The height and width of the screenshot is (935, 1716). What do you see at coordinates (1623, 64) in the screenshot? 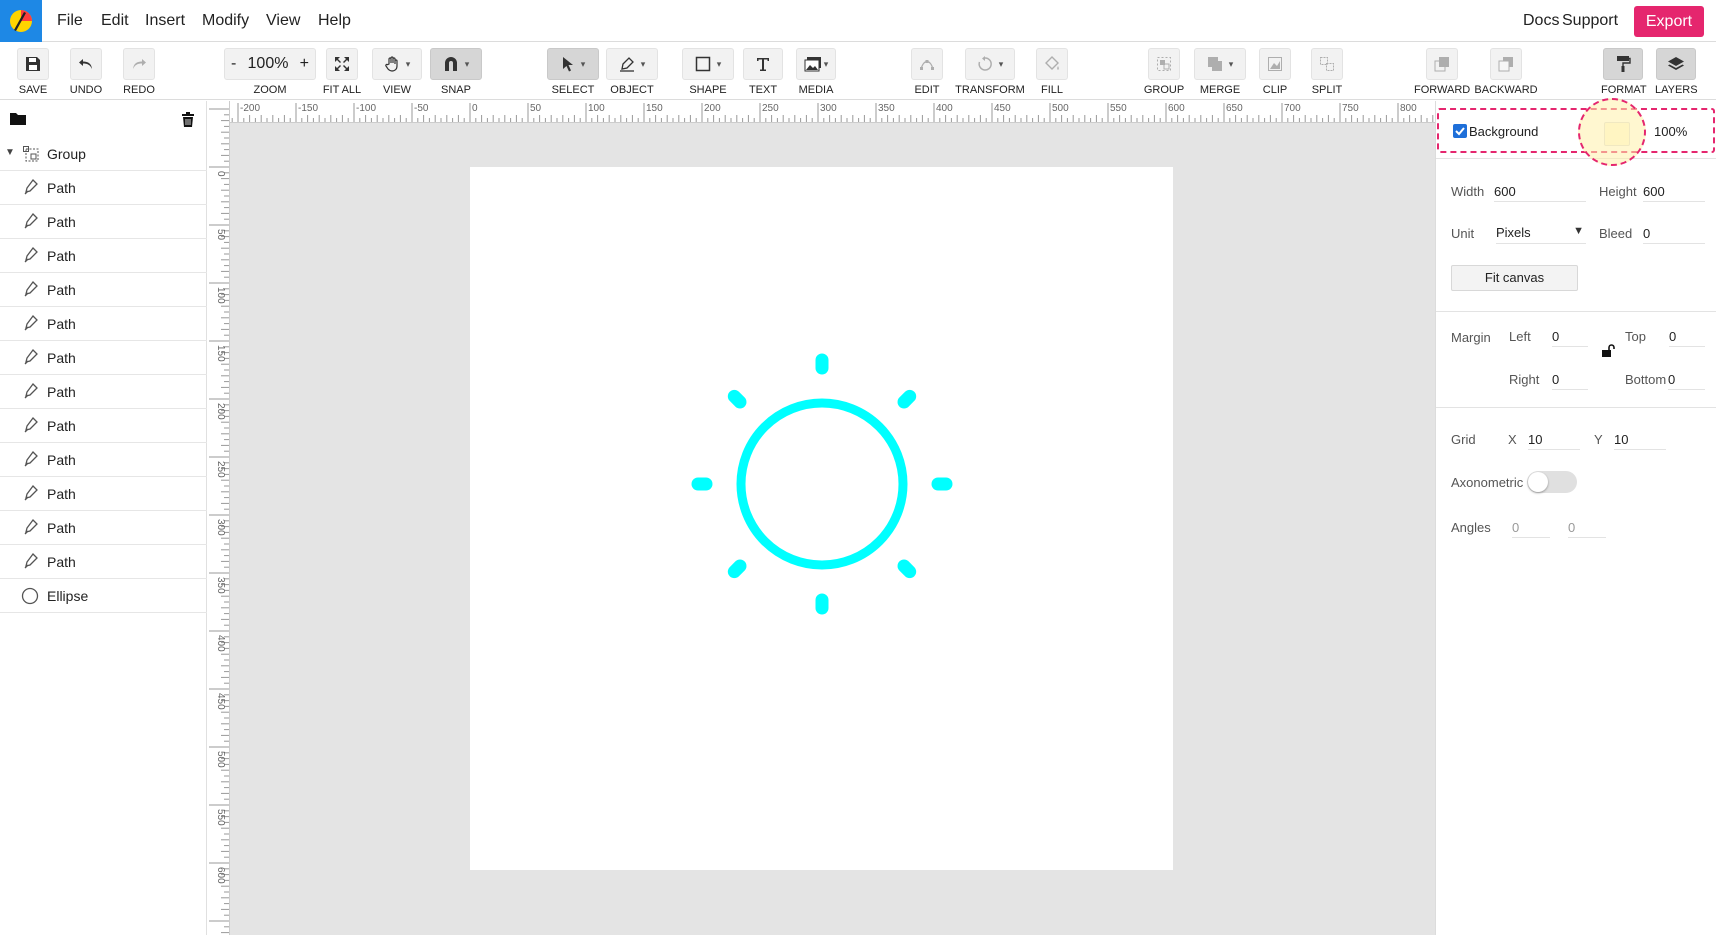
I see `format-button` at bounding box center [1623, 64].